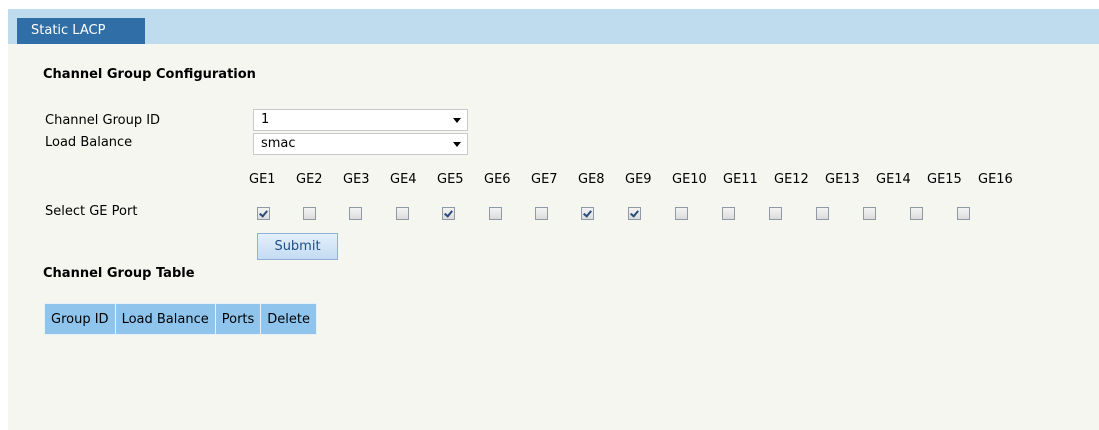 This screenshot has width=1099, height=430. What do you see at coordinates (541, 213) in the screenshot?
I see `checkbox-ge7` at bounding box center [541, 213].